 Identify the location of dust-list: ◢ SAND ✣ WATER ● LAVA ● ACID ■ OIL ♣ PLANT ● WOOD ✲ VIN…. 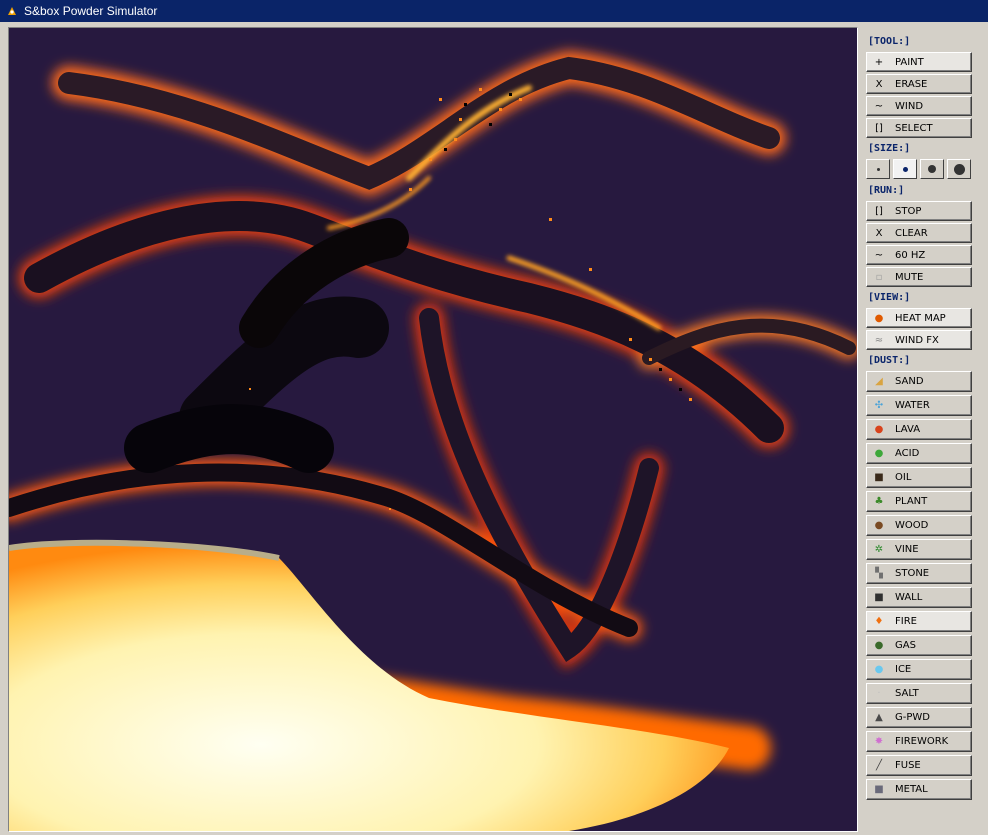
(921, 585).